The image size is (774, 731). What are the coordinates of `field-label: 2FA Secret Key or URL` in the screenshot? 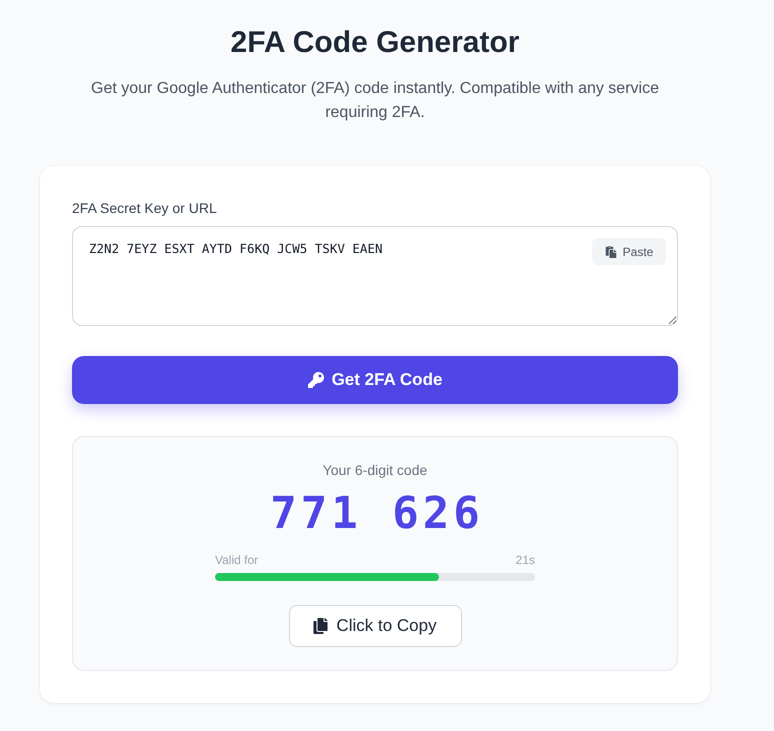 It's located at (144, 208).